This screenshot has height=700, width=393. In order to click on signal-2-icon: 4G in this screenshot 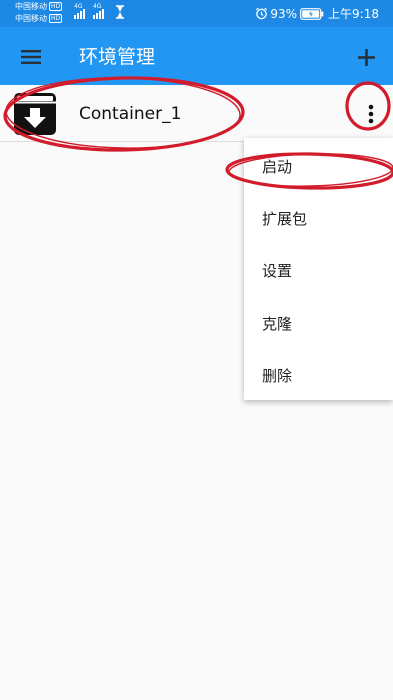, I will do `click(99, 11)`.